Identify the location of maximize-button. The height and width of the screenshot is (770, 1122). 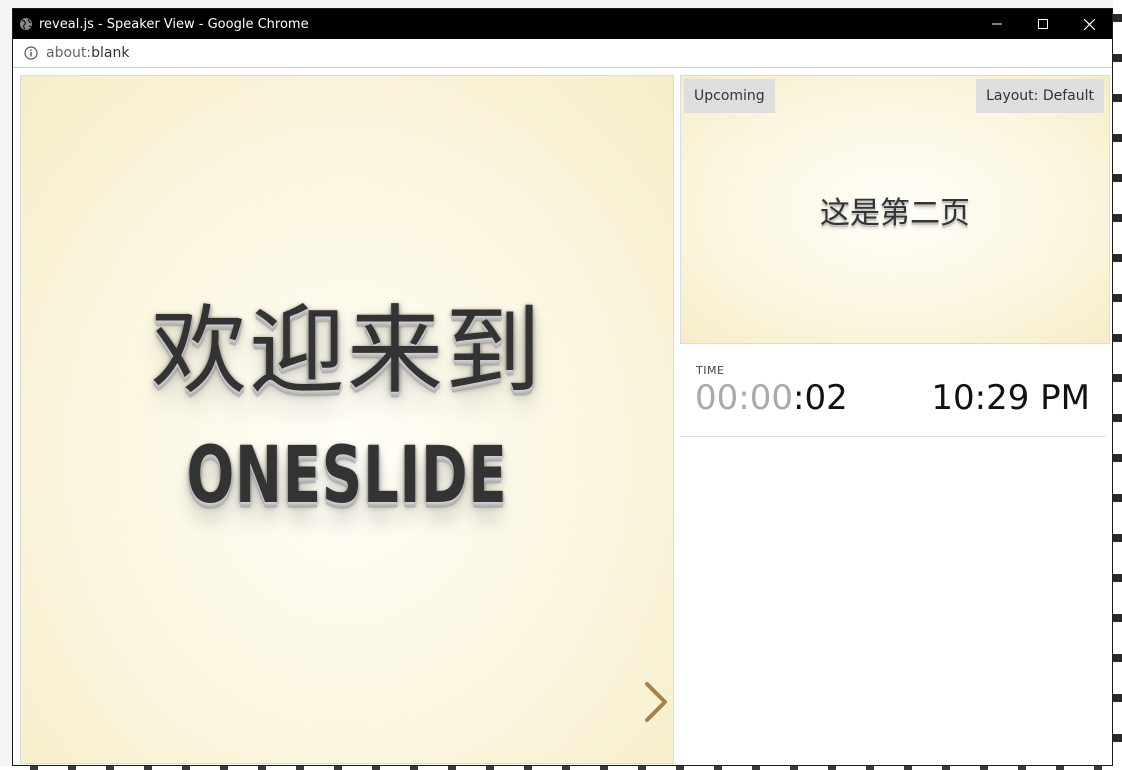
(1043, 24).